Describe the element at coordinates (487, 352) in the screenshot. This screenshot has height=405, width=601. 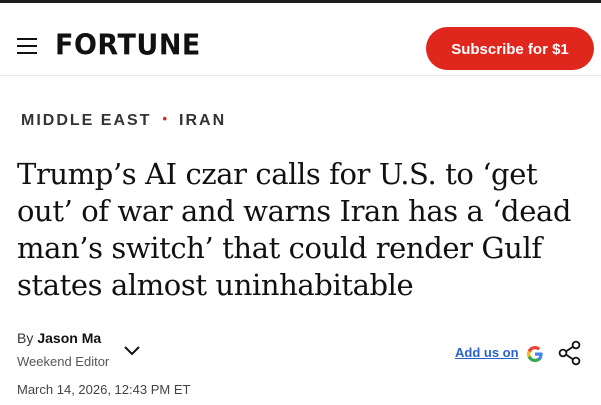
I see `add-us-on-google-link: Add us on` at that location.